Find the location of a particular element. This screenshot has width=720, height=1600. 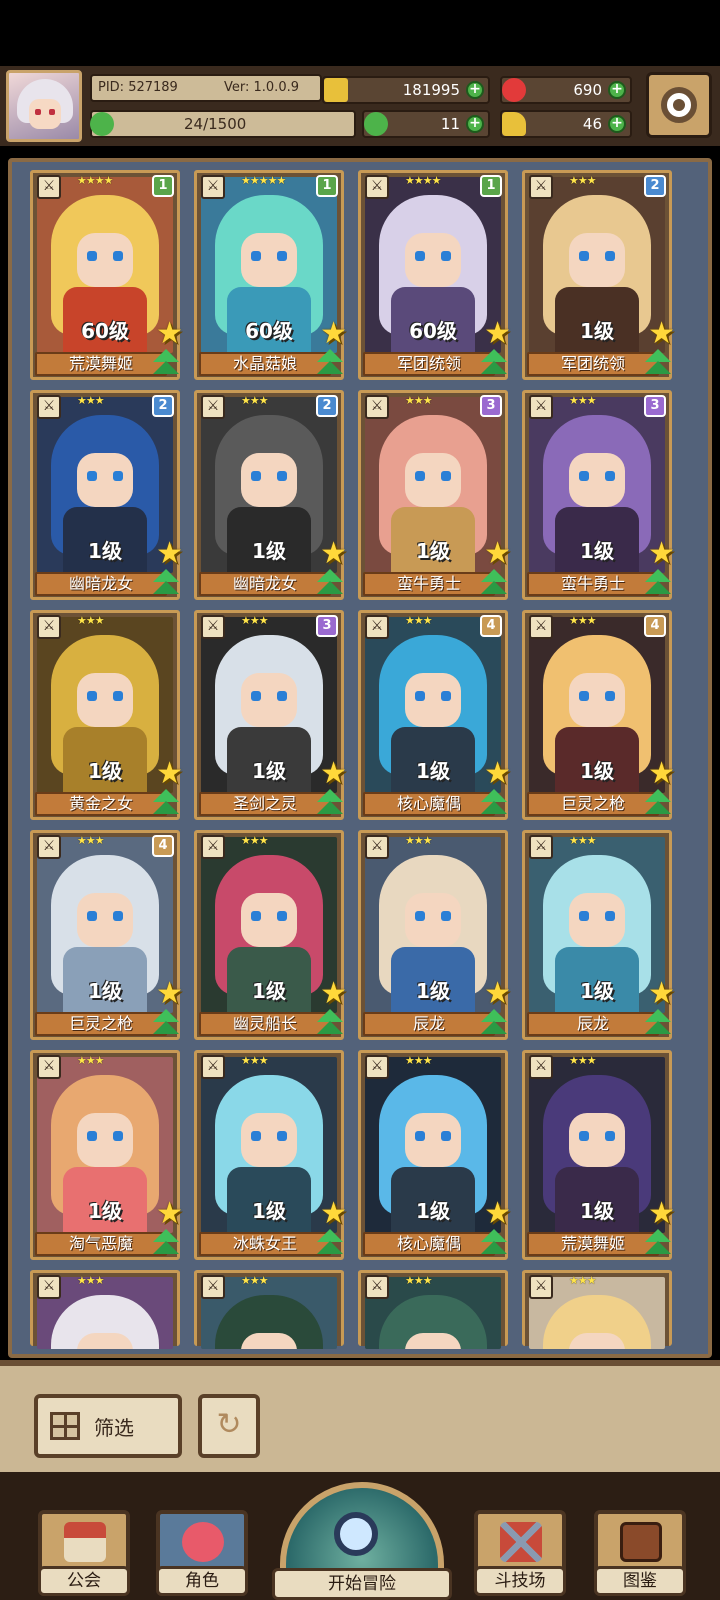

character-card: ⚔ ★★★ 2 1级 军团统领 ★ is located at coordinates (598, 275).